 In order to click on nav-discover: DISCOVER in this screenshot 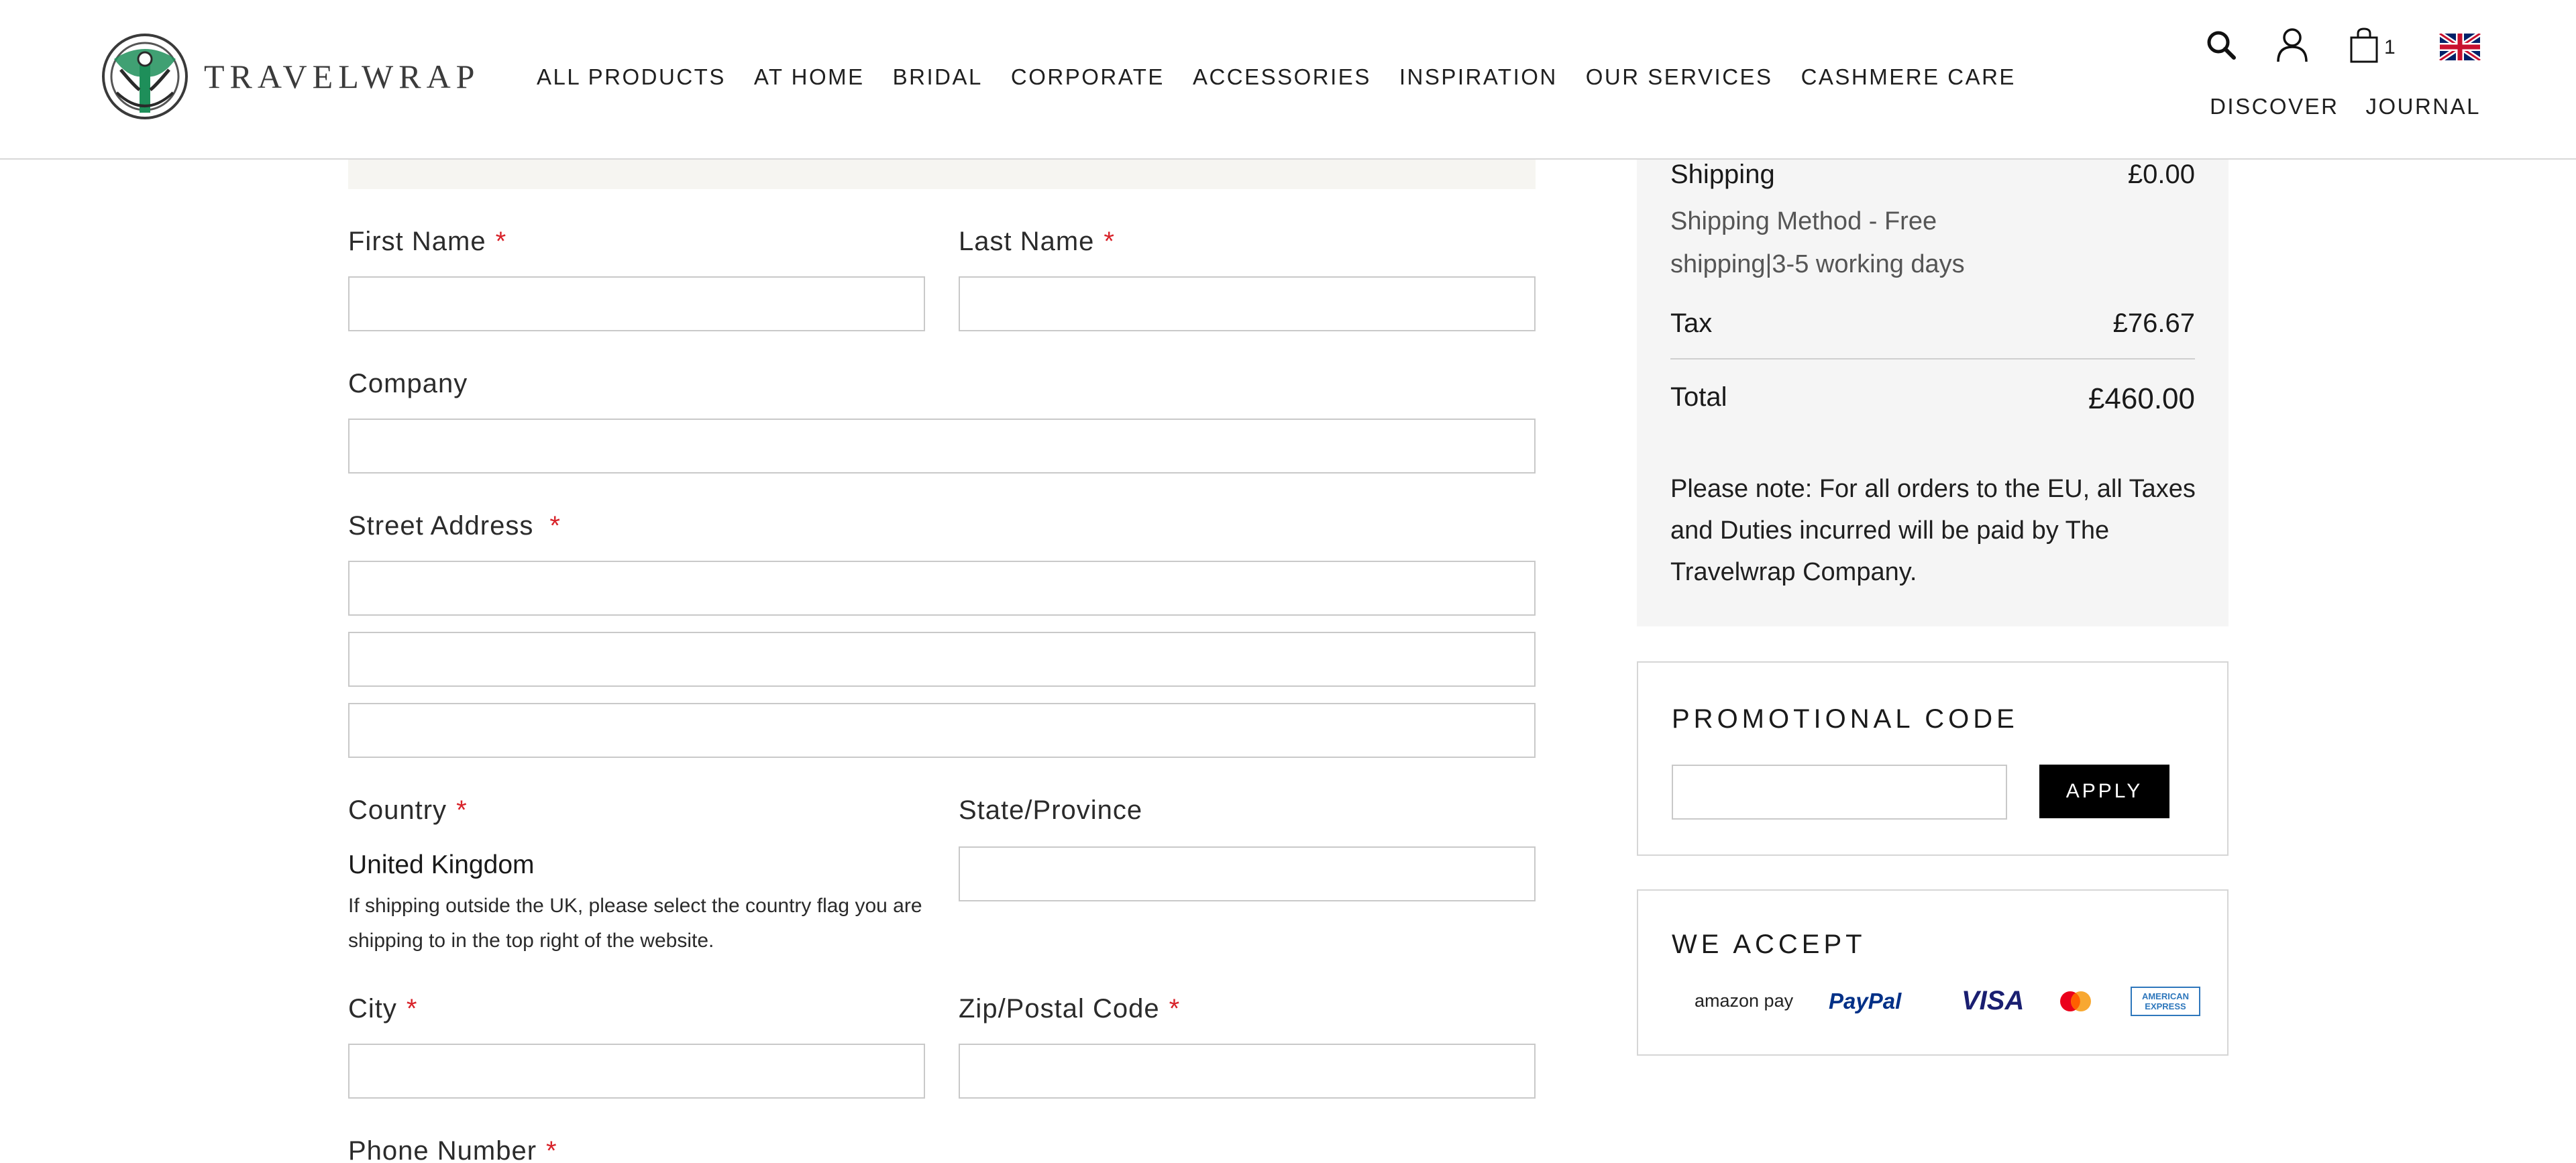, I will do `click(2274, 106)`.